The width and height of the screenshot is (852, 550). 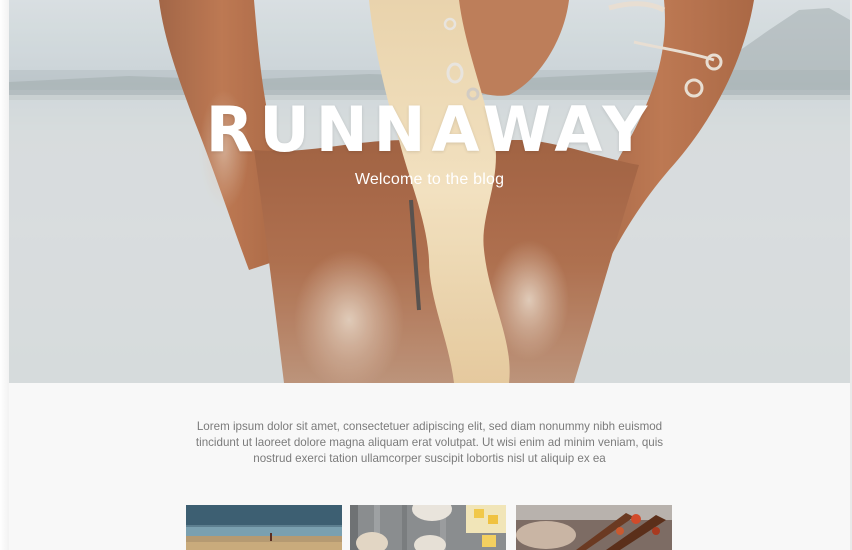 I want to click on site-title: RUNNAWAY, so click(x=429, y=129).